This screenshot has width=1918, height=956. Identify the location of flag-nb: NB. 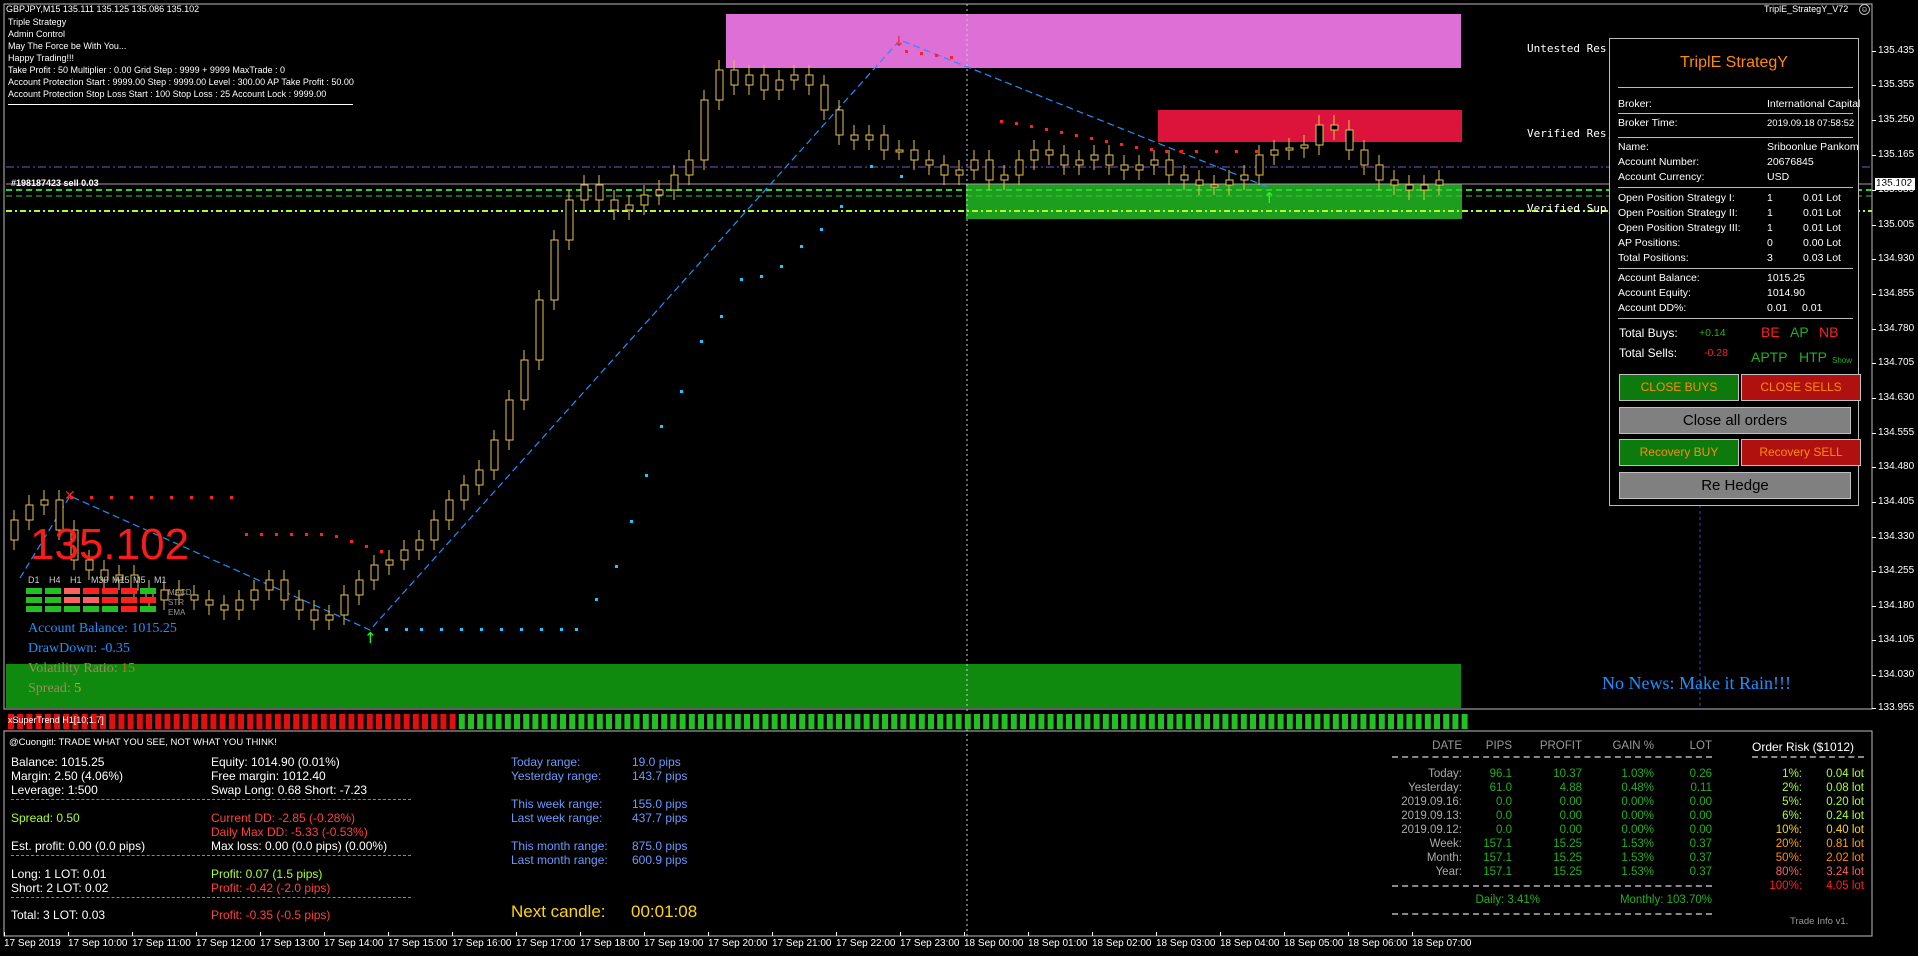
(1828, 332).